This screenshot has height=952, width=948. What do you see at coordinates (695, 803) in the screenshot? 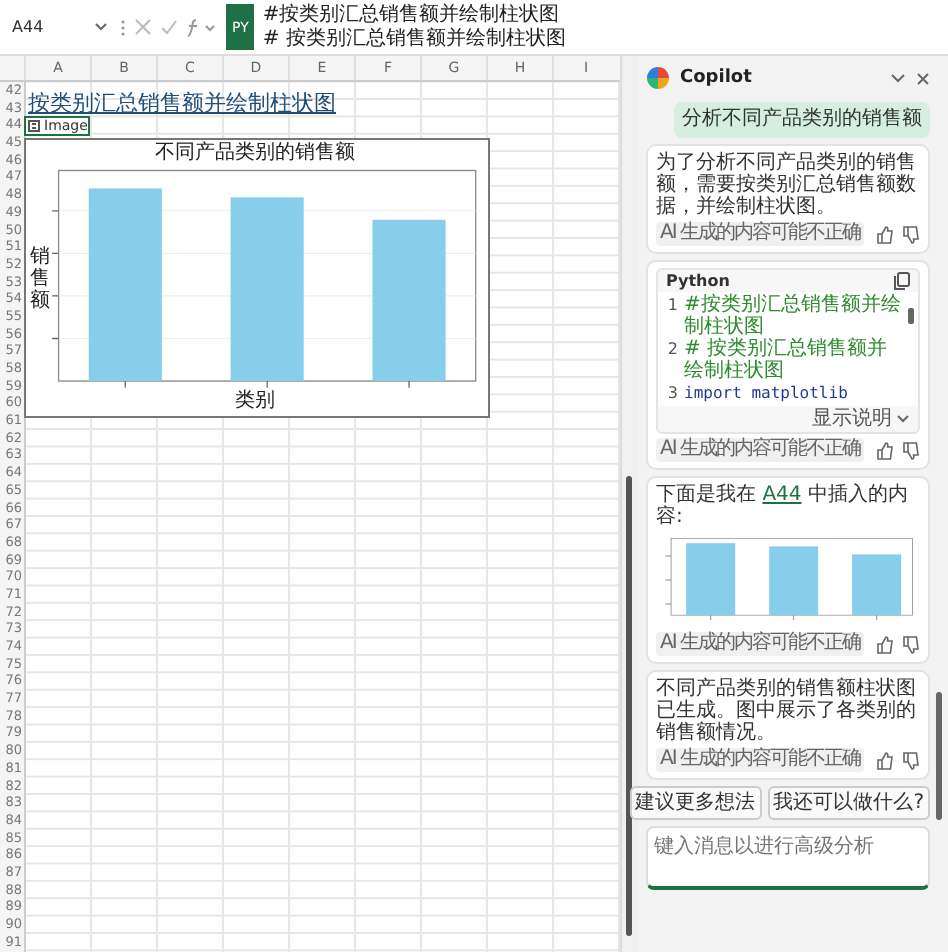
I see `suggestion-button: 建议更多想法` at bounding box center [695, 803].